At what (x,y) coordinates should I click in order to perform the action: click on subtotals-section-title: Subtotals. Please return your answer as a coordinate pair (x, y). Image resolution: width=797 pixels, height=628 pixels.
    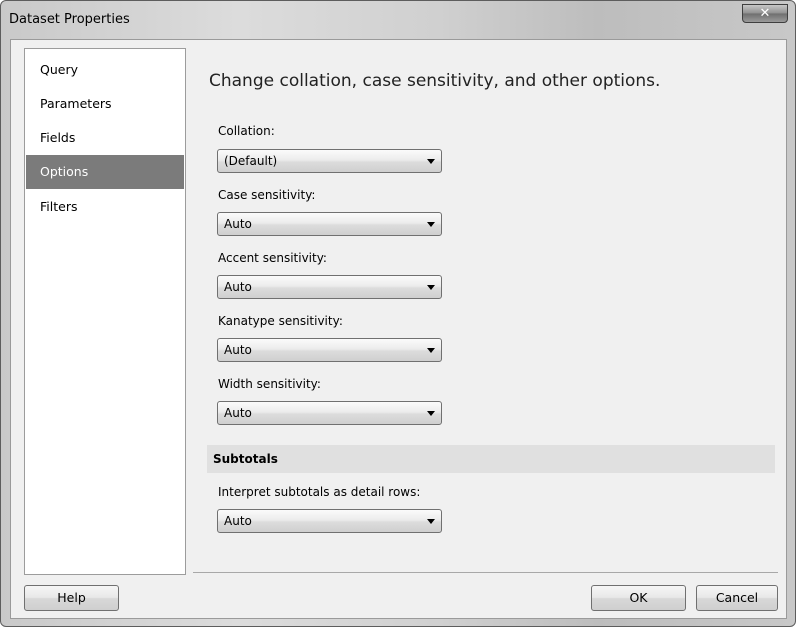
    Looking at the image, I should click on (245, 459).